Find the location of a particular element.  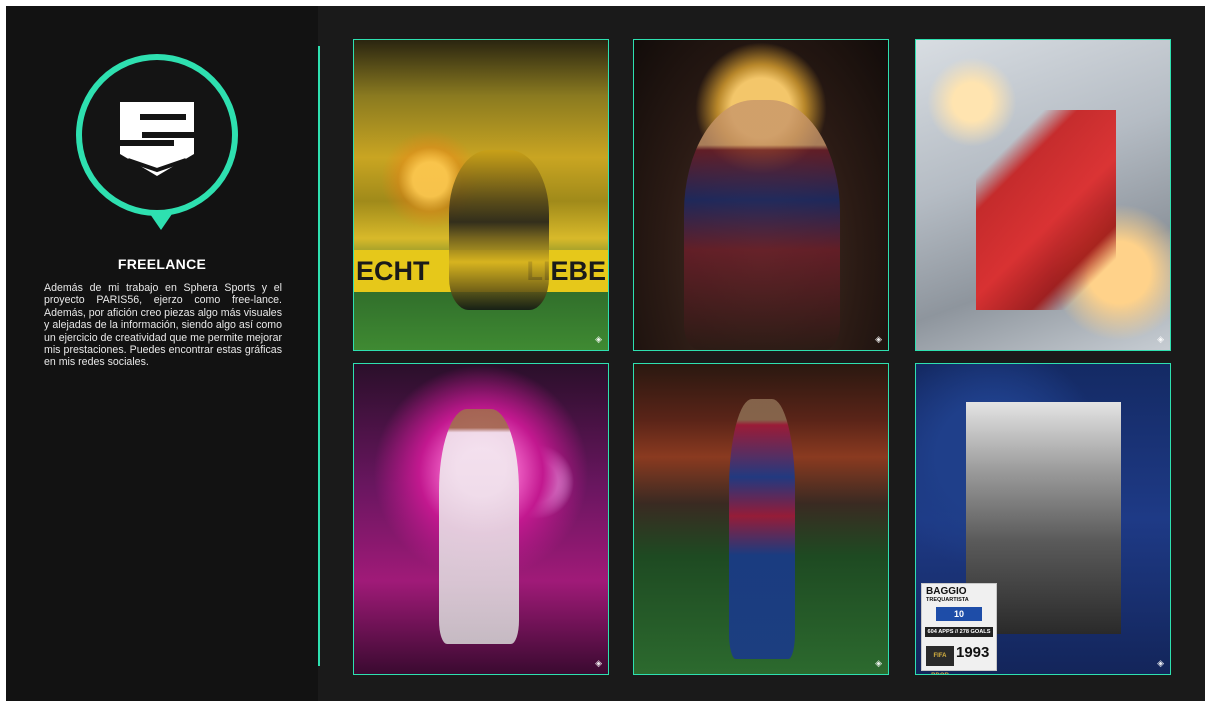

artwork-card-dortmund: ECHT LIEBE ◈ is located at coordinates (481, 195).